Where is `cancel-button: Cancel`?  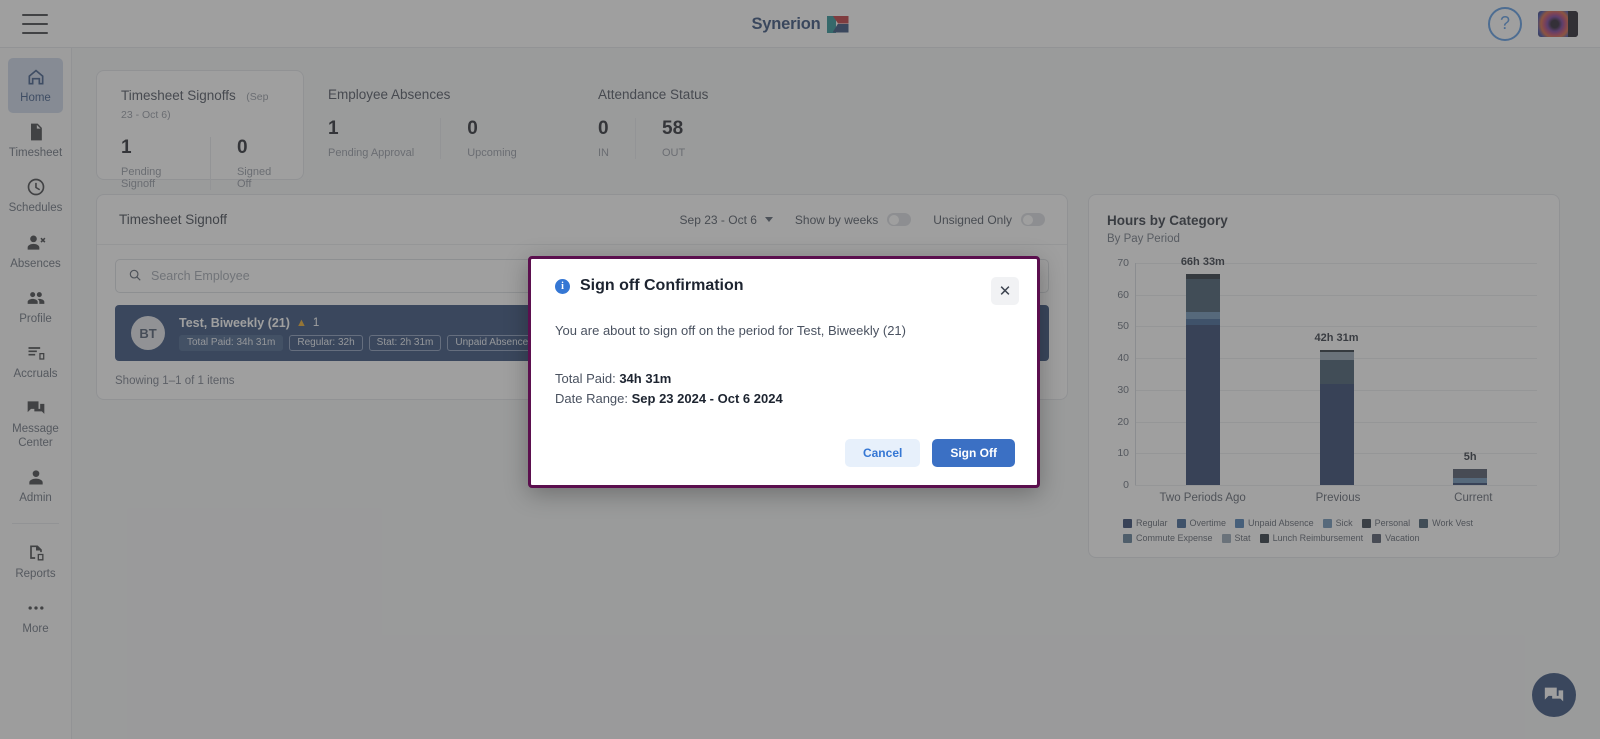
cancel-button: Cancel is located at coordinates (882, 453).